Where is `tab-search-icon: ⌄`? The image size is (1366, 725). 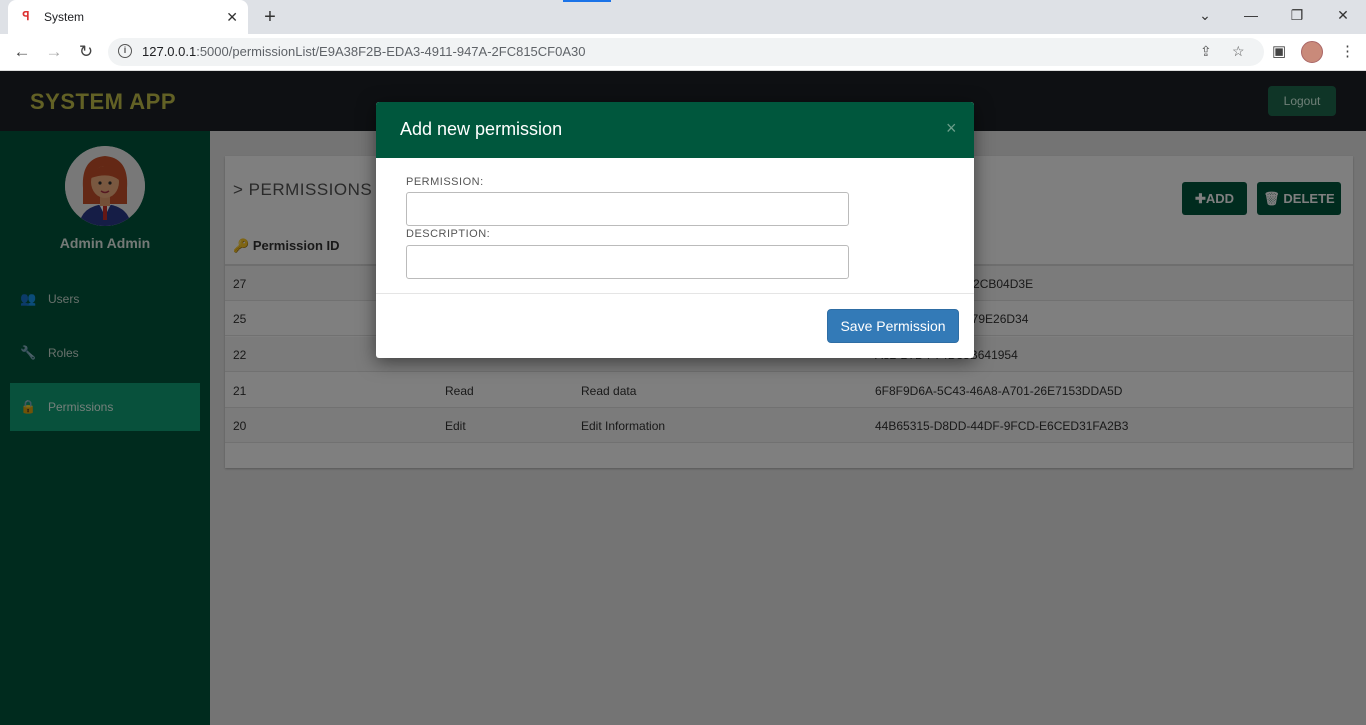 tab-search-icon: ⌄ is located at coordinates (1205, 15).